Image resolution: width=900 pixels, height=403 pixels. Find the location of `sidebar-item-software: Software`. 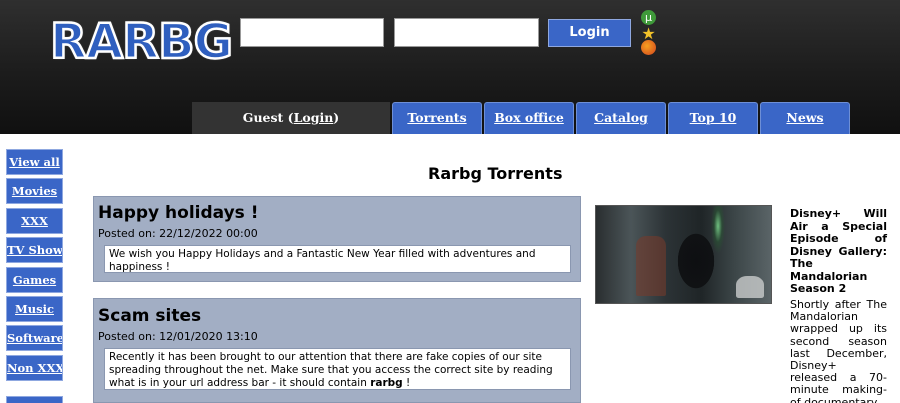

sidebar-item-software: Software is located at coordinates (34, 338).